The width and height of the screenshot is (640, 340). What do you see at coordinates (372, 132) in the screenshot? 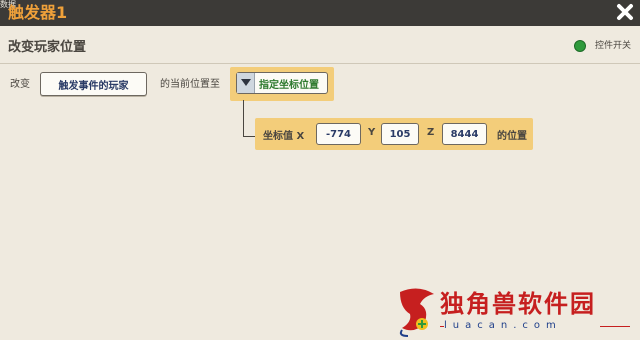
I see `y-label: Y` at bounding box center [372, 132].